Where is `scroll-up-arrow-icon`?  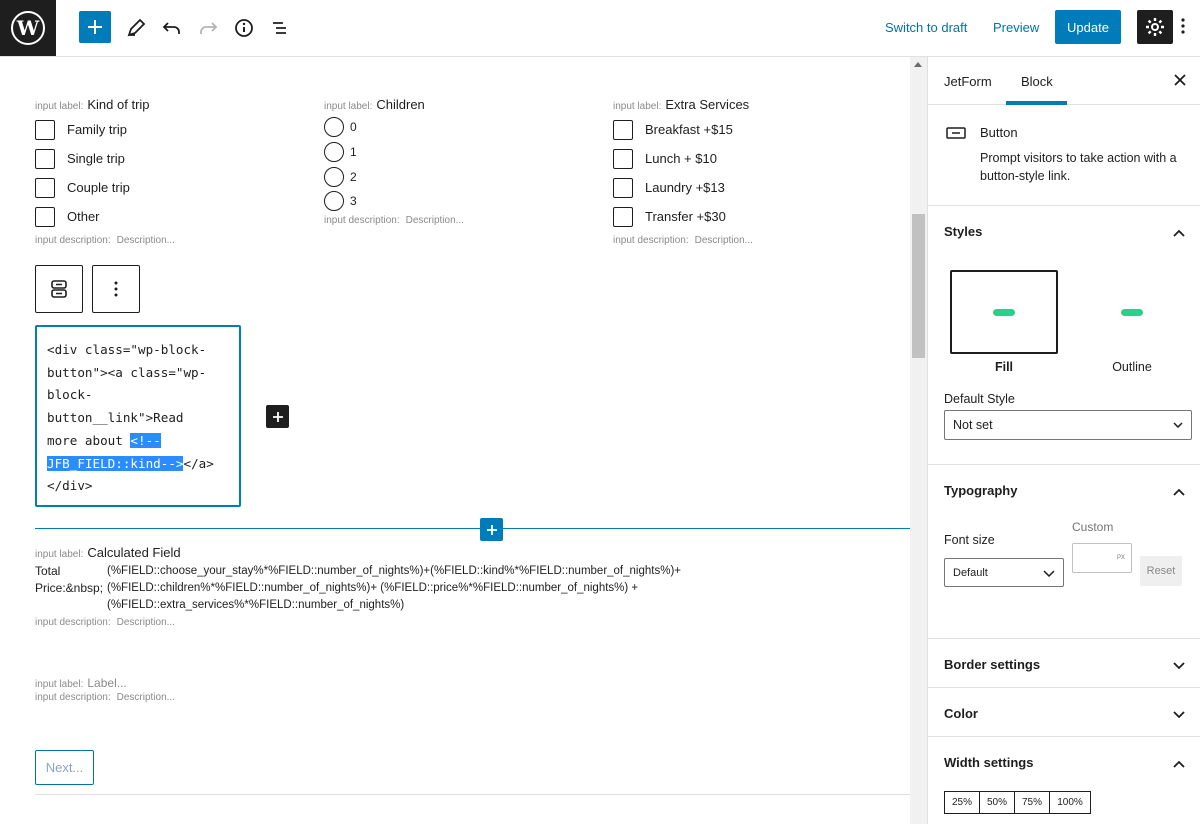
scroll-up-arrow-icon is located at coordinates (918, 64).